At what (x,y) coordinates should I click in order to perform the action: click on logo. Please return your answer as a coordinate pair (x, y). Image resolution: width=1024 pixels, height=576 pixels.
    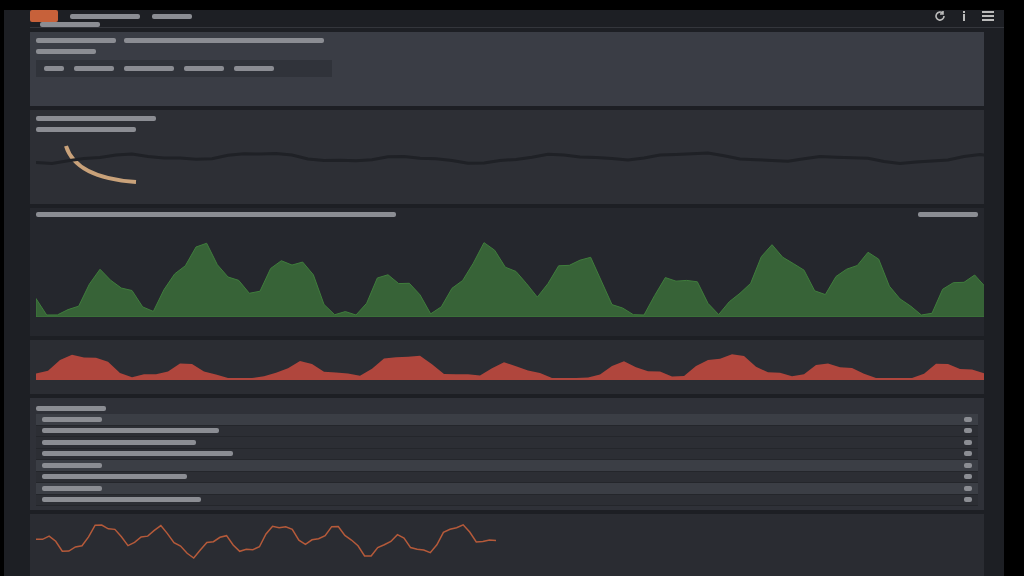
    Looking at the image, I should click on (44, 16).